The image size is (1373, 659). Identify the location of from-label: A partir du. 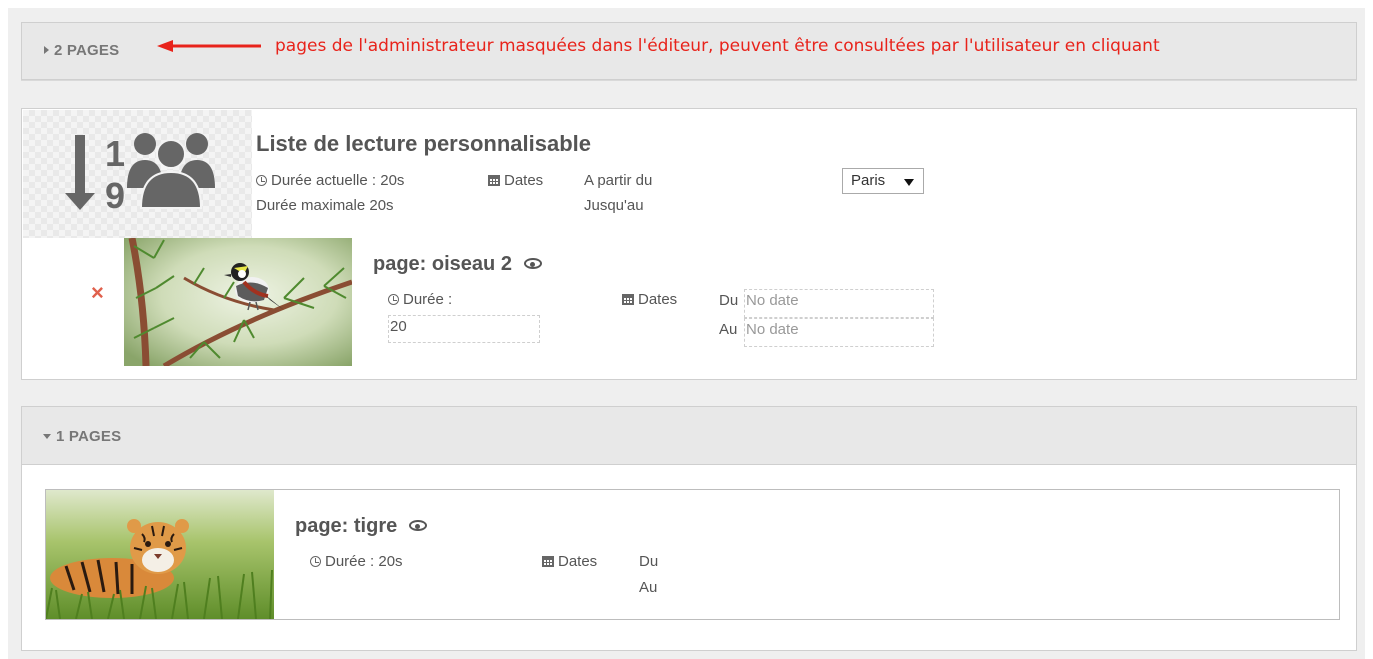
(618, 180).